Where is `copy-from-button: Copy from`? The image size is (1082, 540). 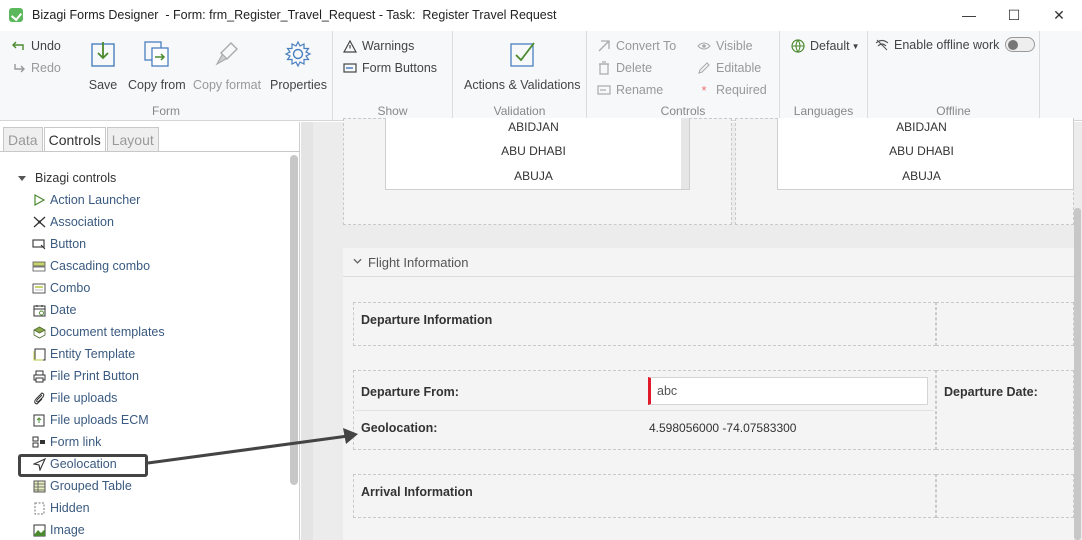 copy-from-button: Copy from is located at coordinates (157, 65).